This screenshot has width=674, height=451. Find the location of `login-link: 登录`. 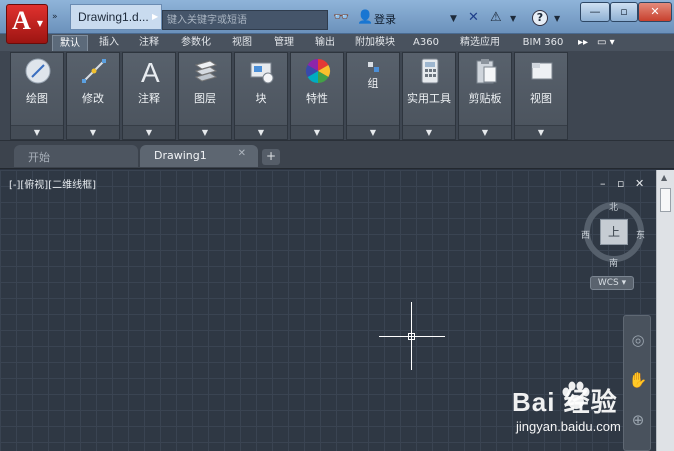

login-link: 登录 is located at coordinates (385, 19).